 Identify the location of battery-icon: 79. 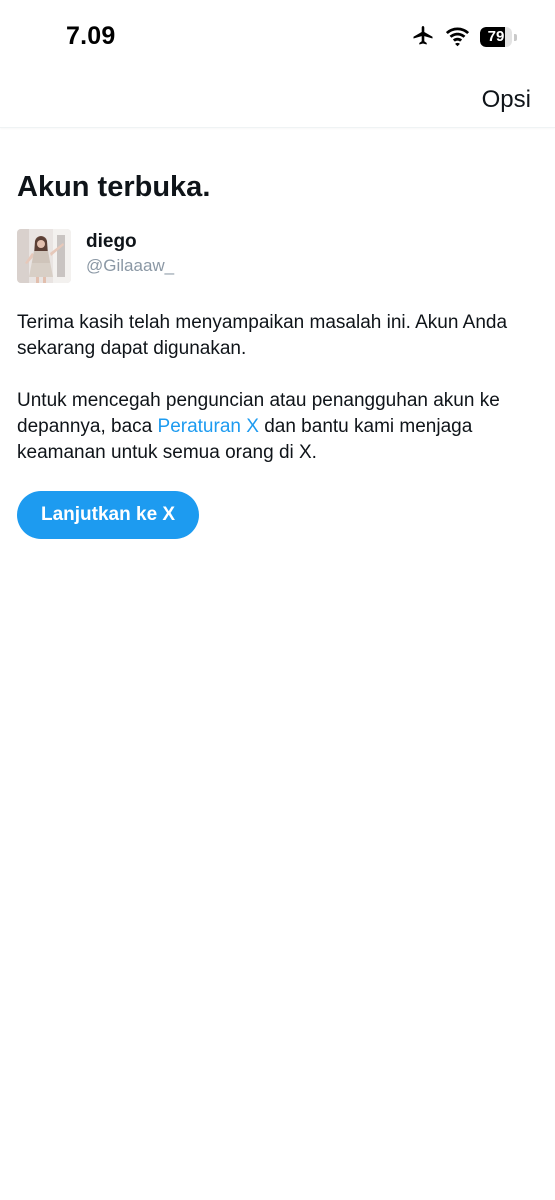
(498, 37).